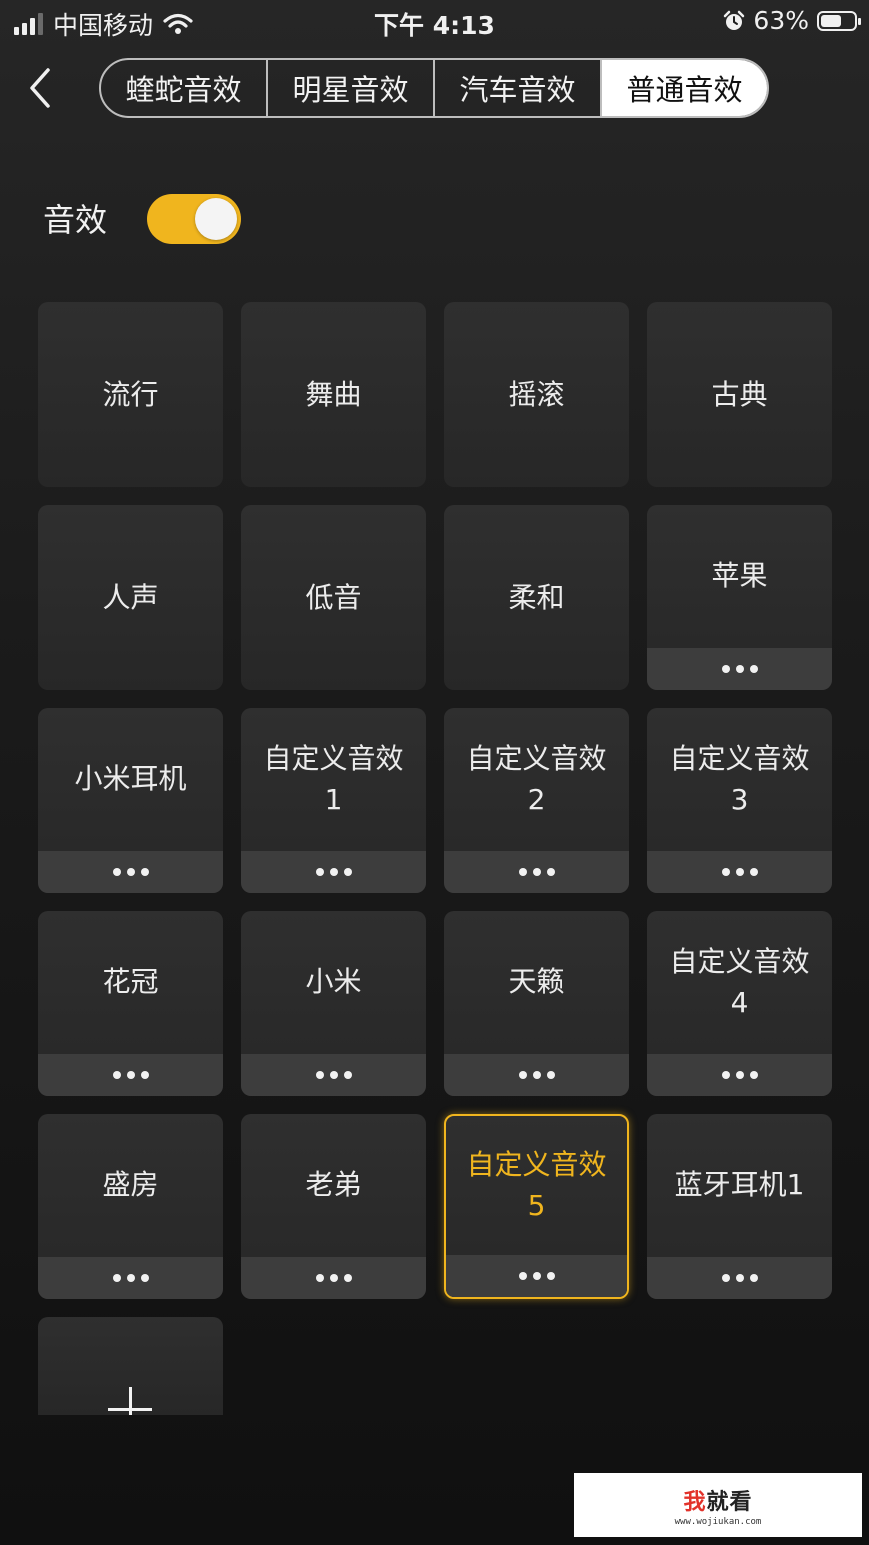  What do you see at coordinates (130, 800) in the screenshot?
I see `preset-card: 小米耳机` at bounding box center [130, 800].